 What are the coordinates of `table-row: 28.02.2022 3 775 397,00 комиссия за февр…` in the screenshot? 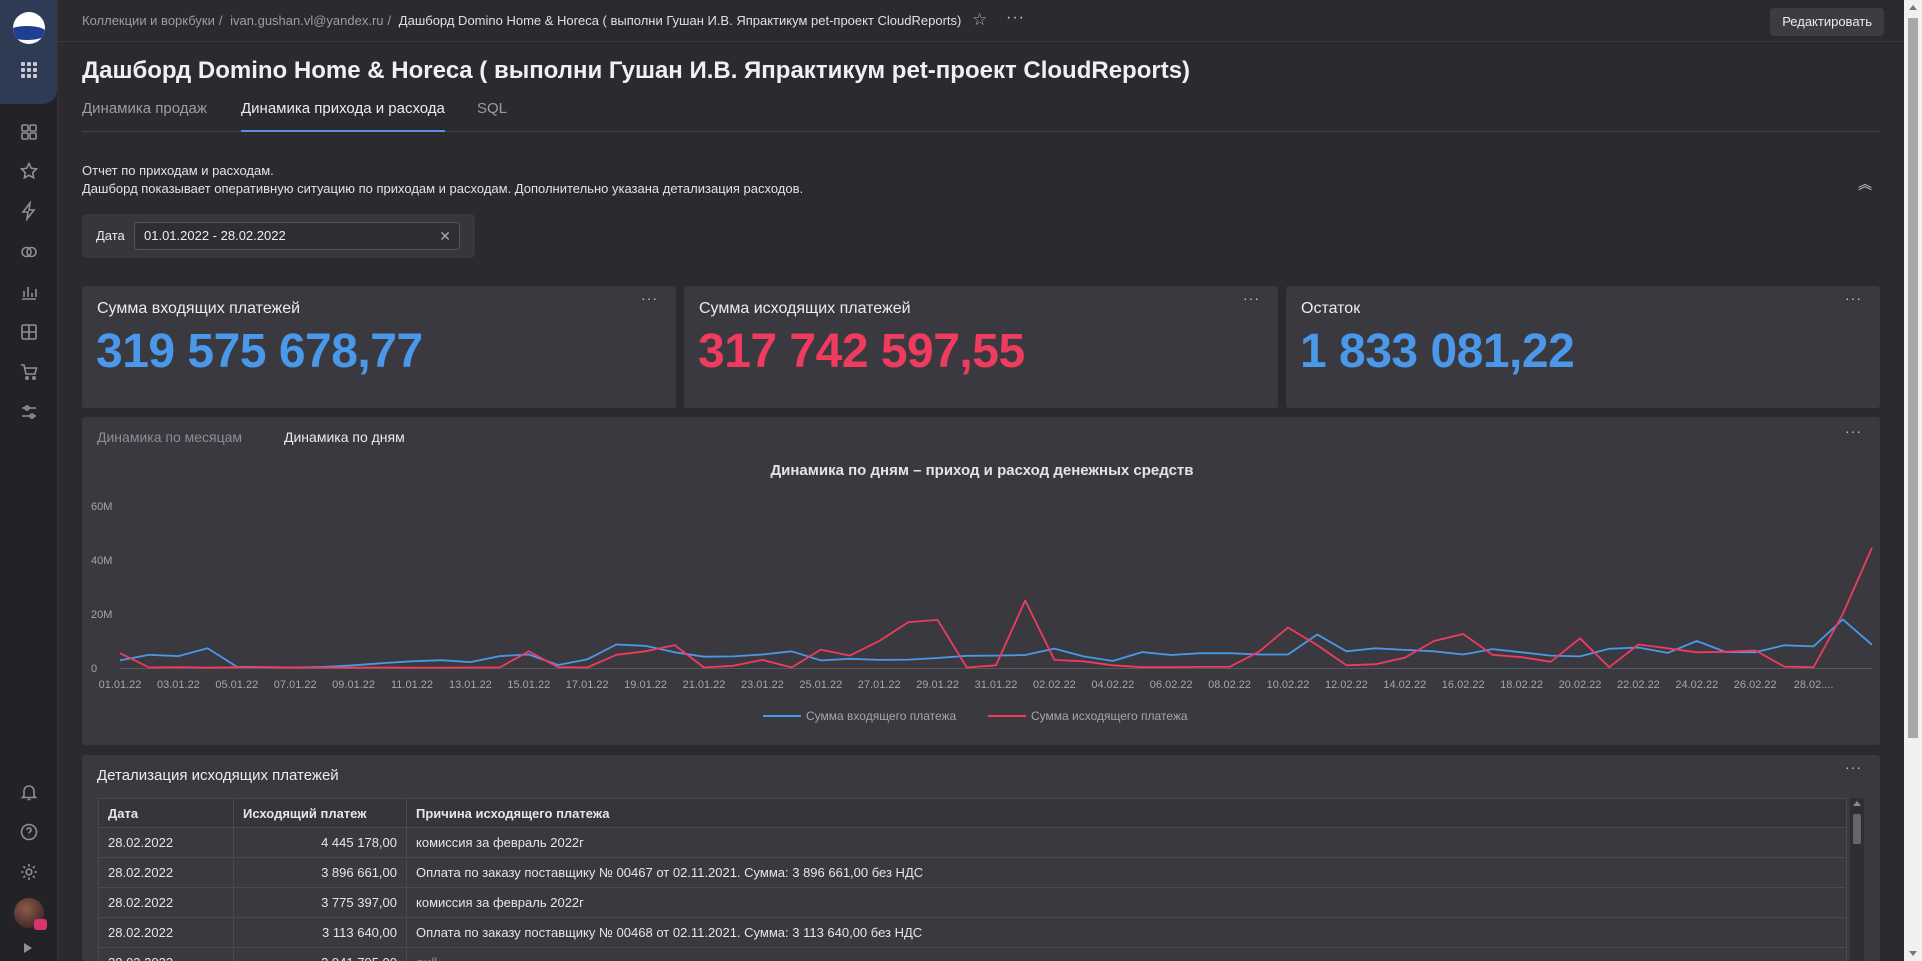 It's located at (972, 902).